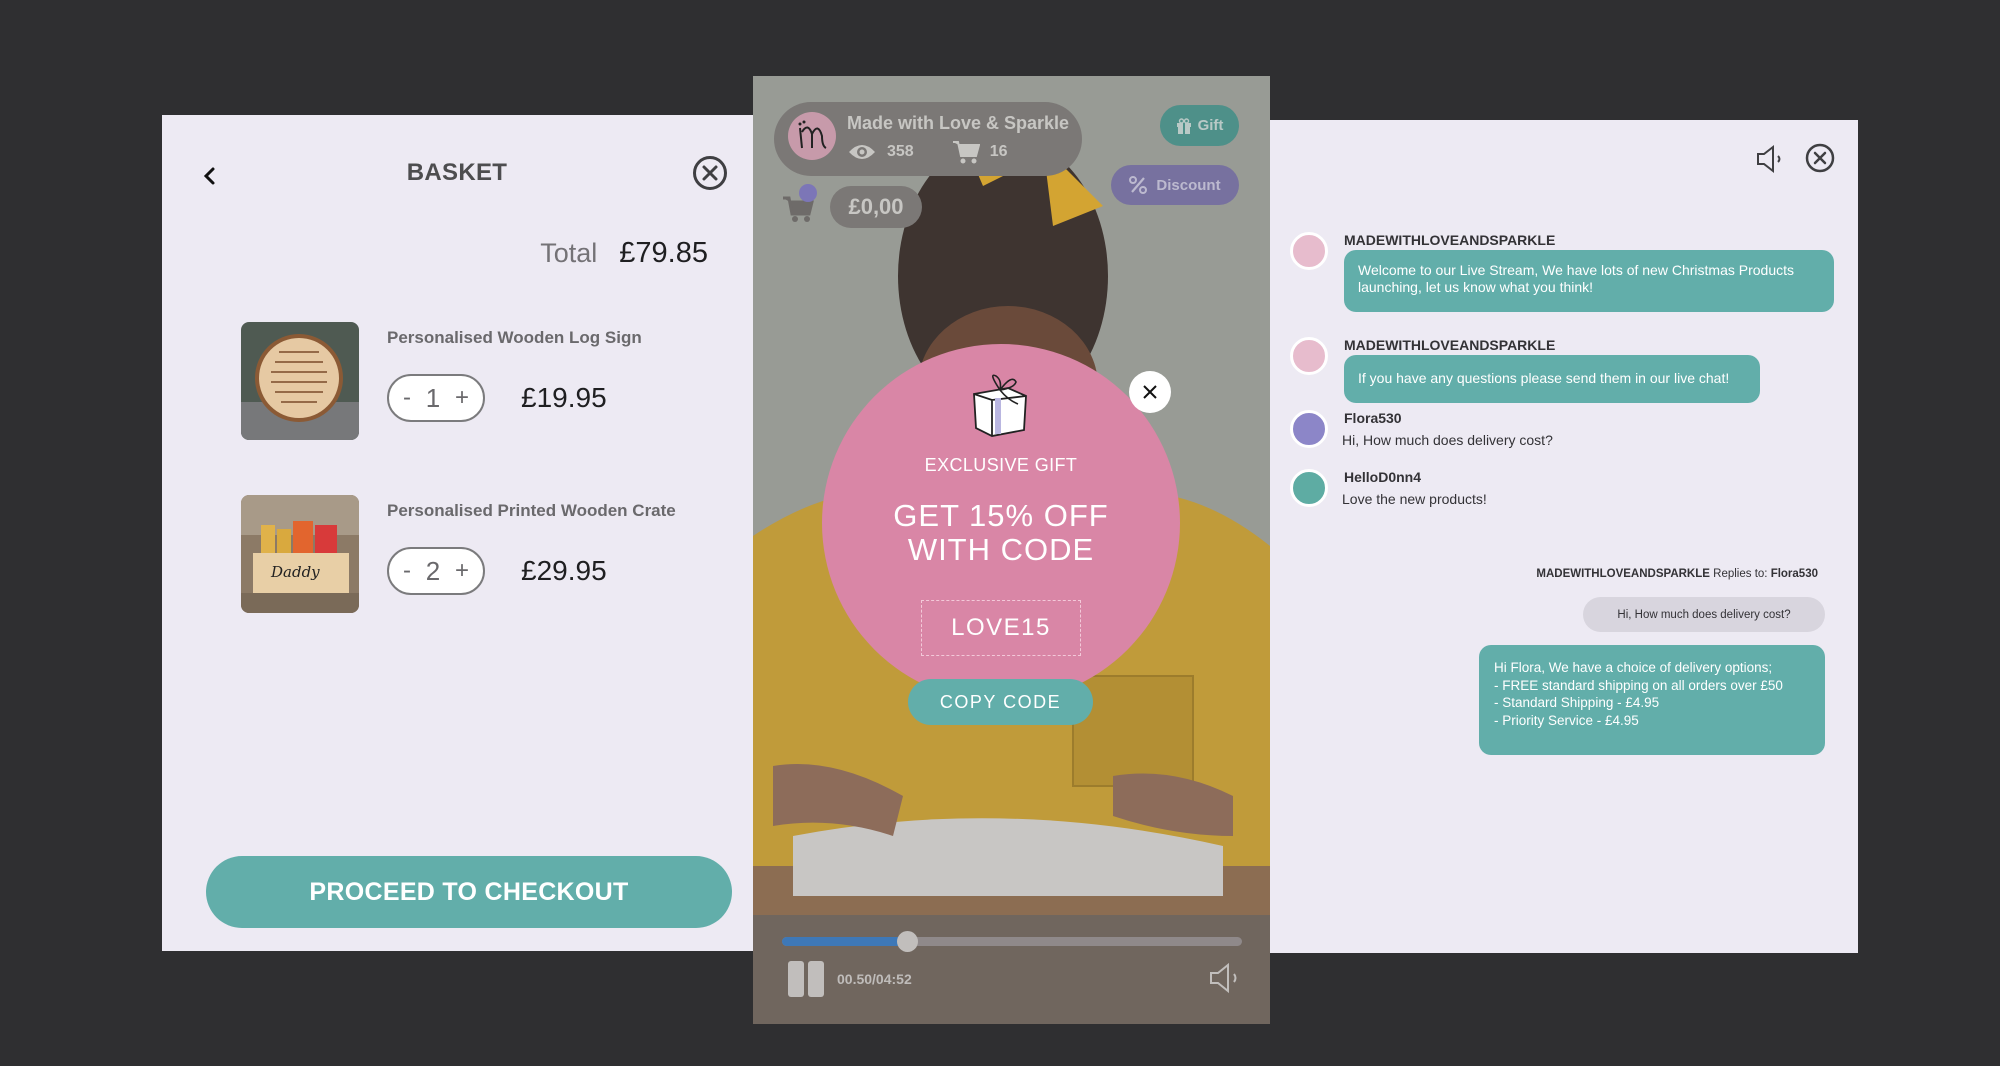  Describe the element at coordinates (457, 172) in the screenshot. I see `basket-title: BASKET` at that location.